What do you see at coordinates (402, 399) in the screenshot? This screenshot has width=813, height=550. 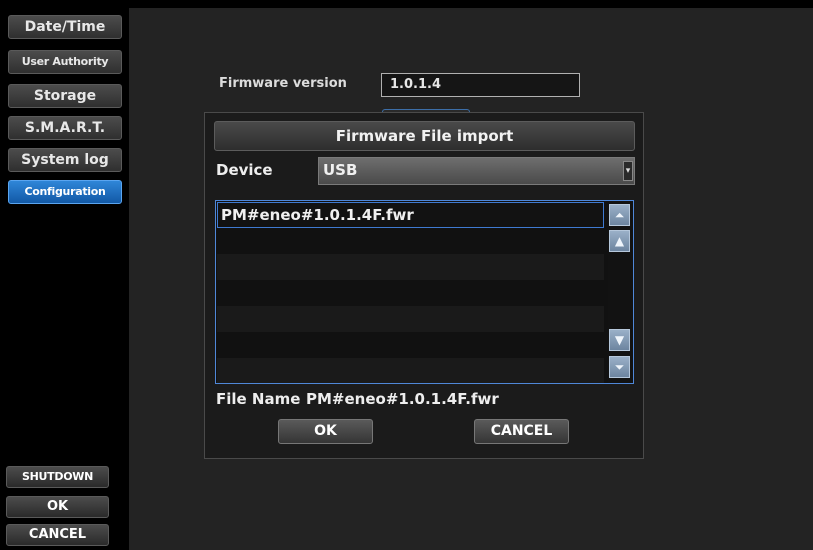 I see `file-name-value: PM#eneo#1.0.1.4F.fwr` at bounding box center [402, 399].